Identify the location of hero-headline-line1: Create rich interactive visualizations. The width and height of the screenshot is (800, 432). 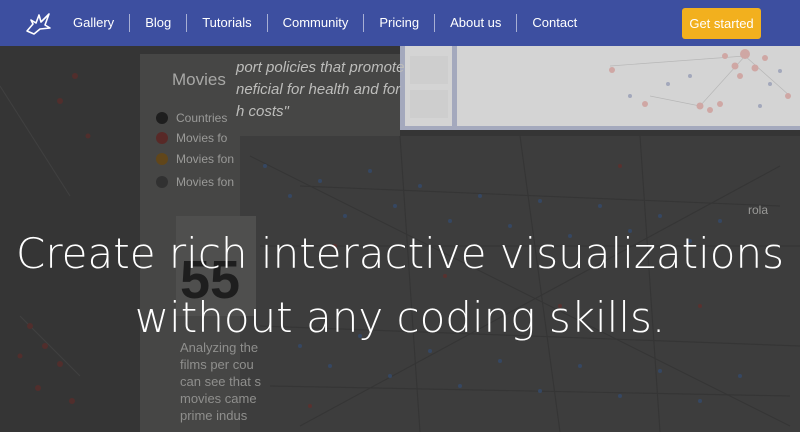
(400, 253).